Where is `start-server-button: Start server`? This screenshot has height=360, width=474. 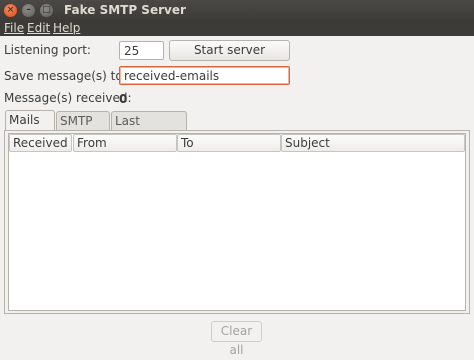
start-server-button: Start server is located at coordinates (229, 50).